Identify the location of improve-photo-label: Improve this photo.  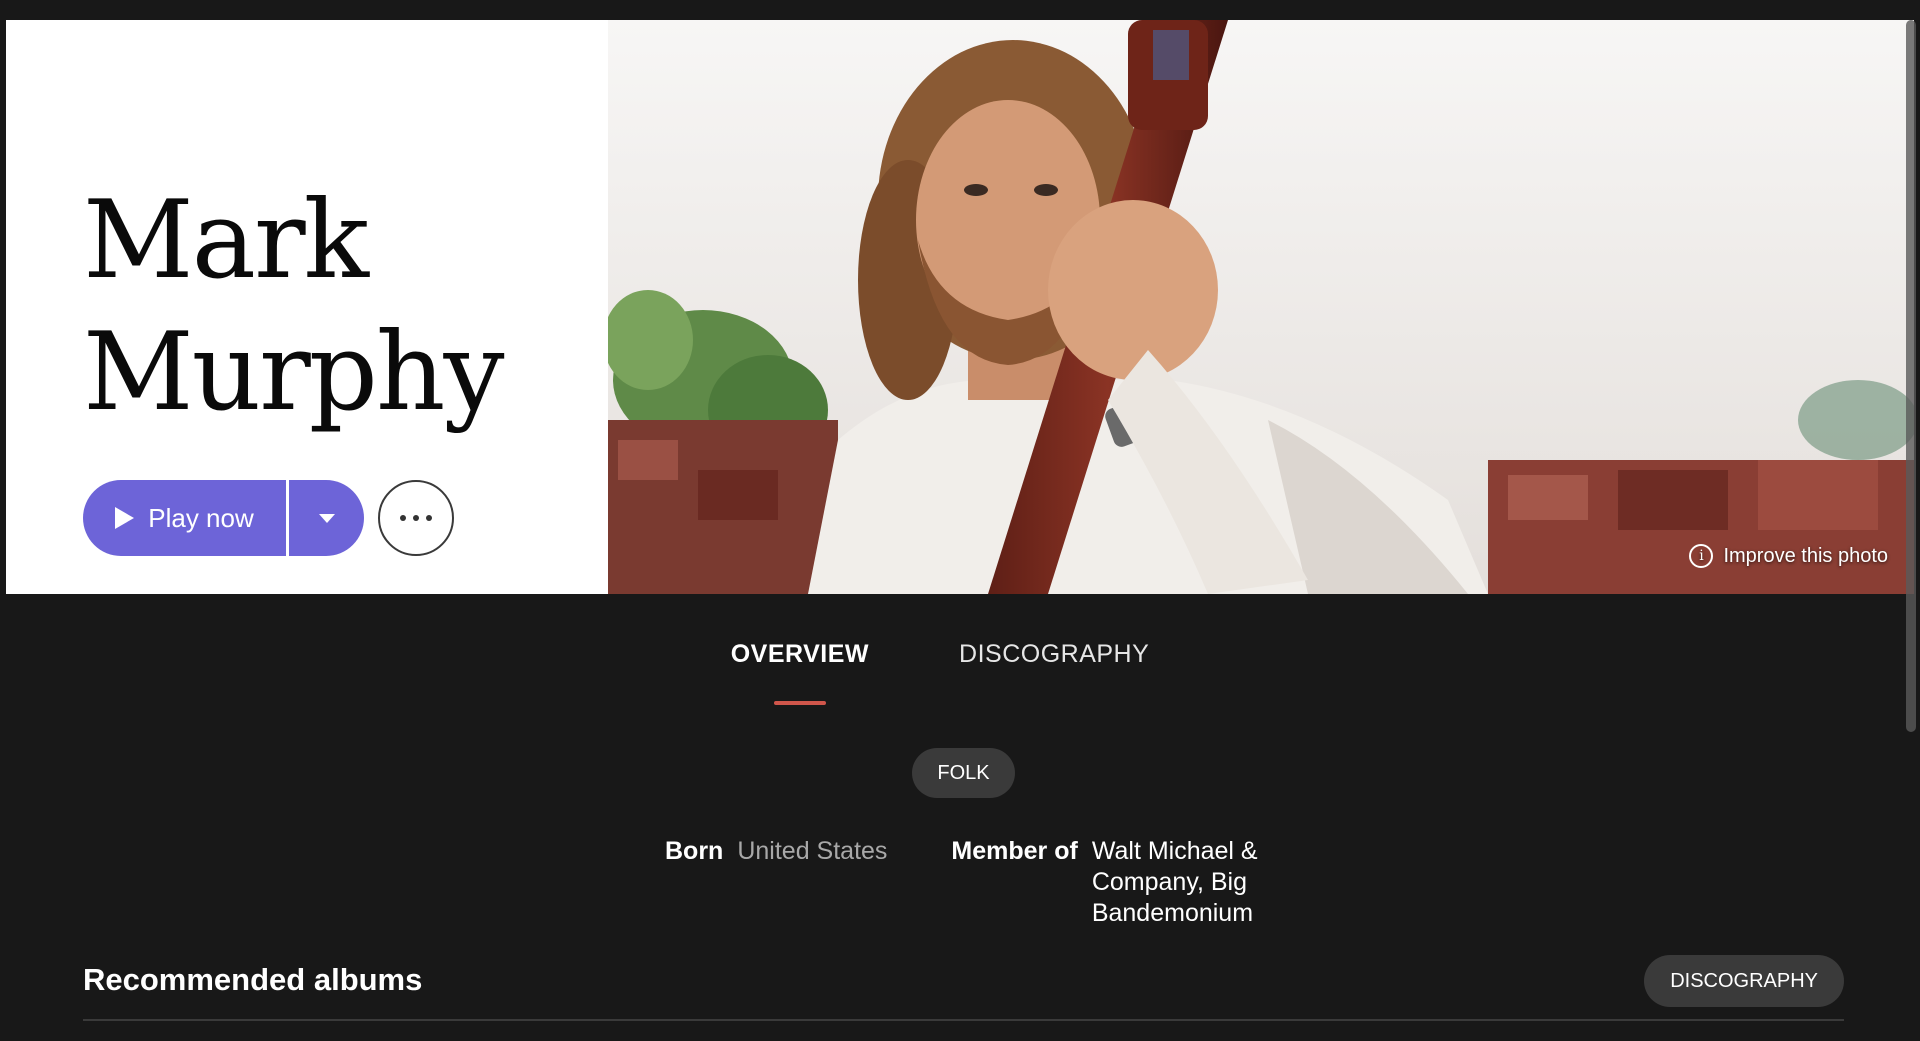
(1805, 555).